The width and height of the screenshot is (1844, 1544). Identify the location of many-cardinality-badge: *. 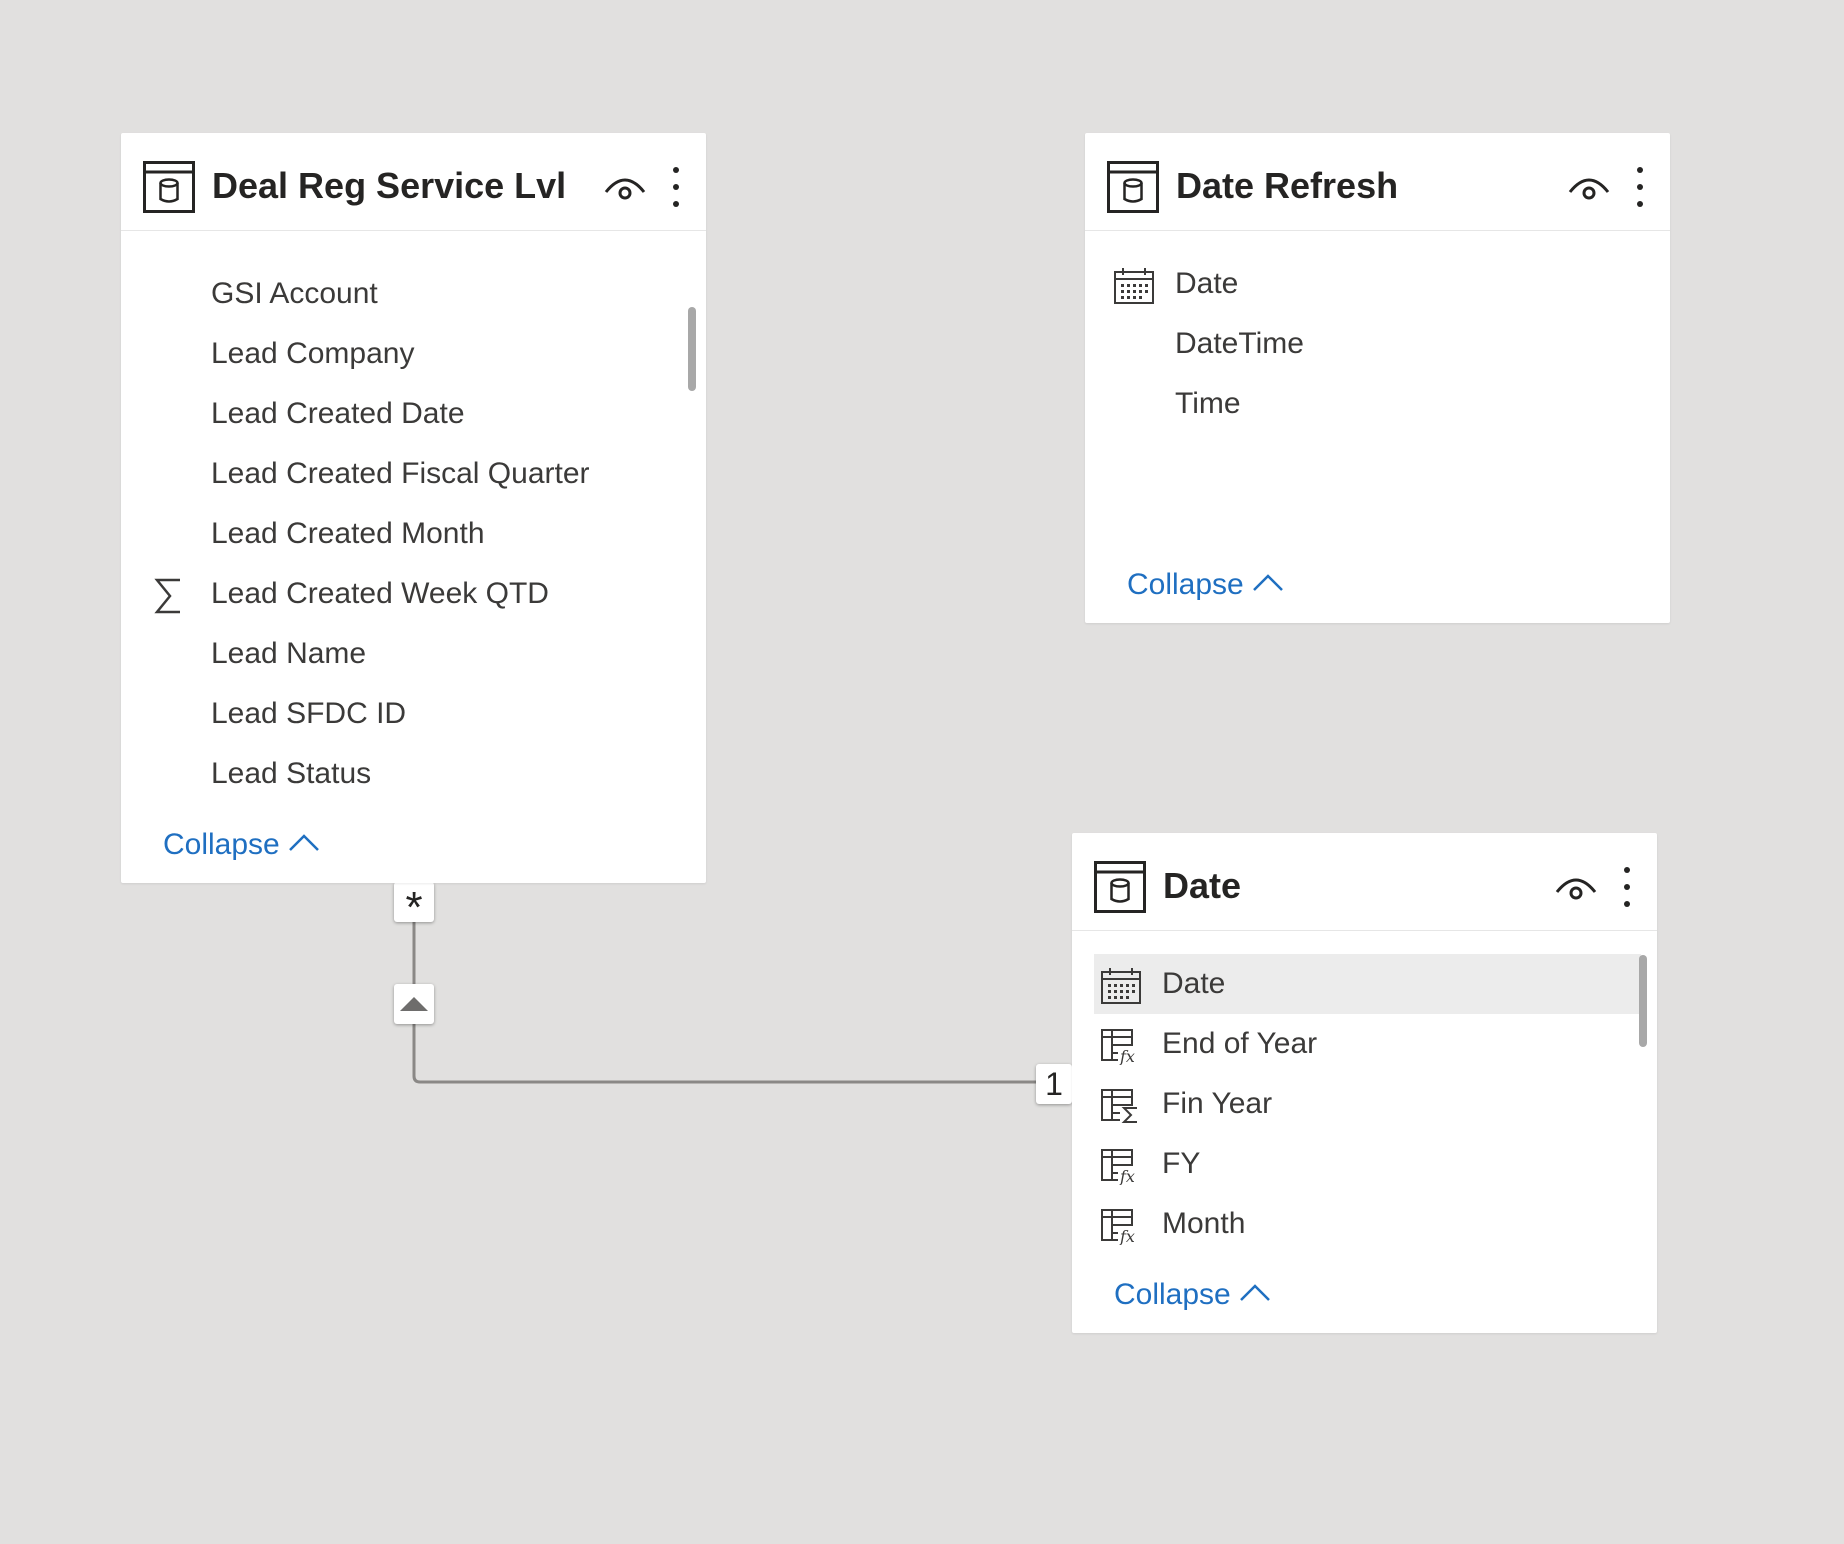
(414, 907).